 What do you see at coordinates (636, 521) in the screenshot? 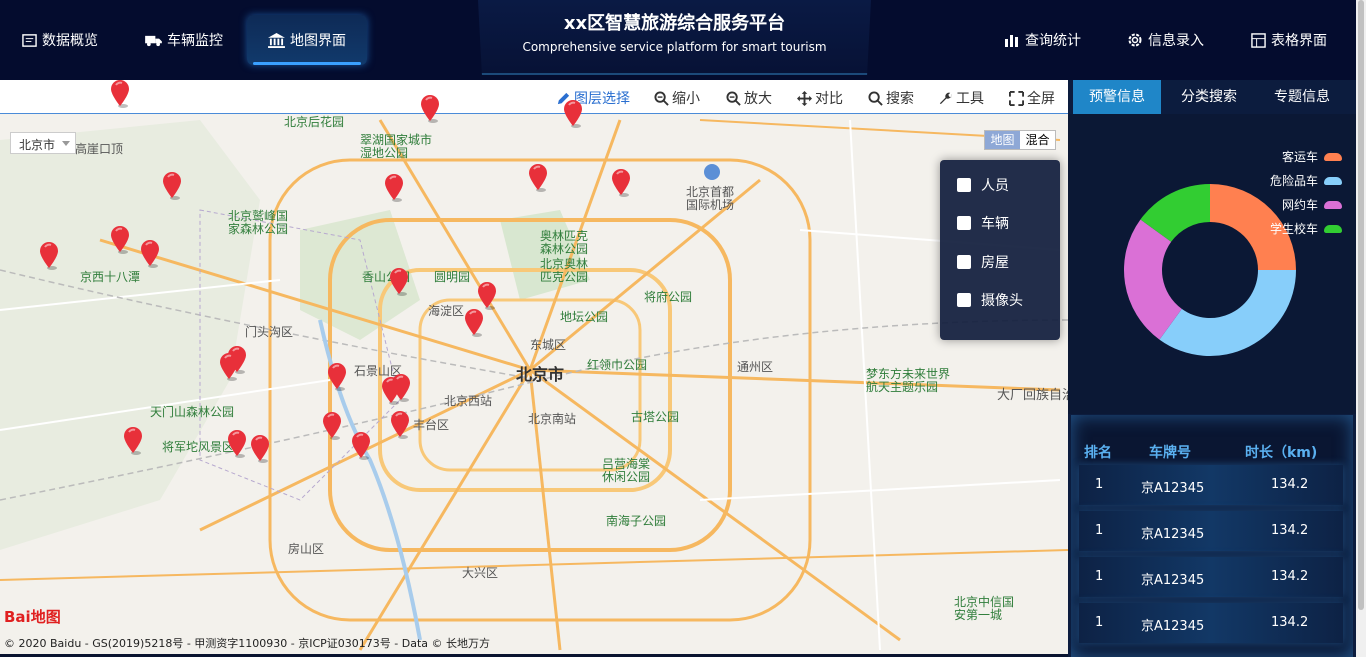
I see `map-label-nanhaizi: 南海子公园` at bounding box center [636, 521].